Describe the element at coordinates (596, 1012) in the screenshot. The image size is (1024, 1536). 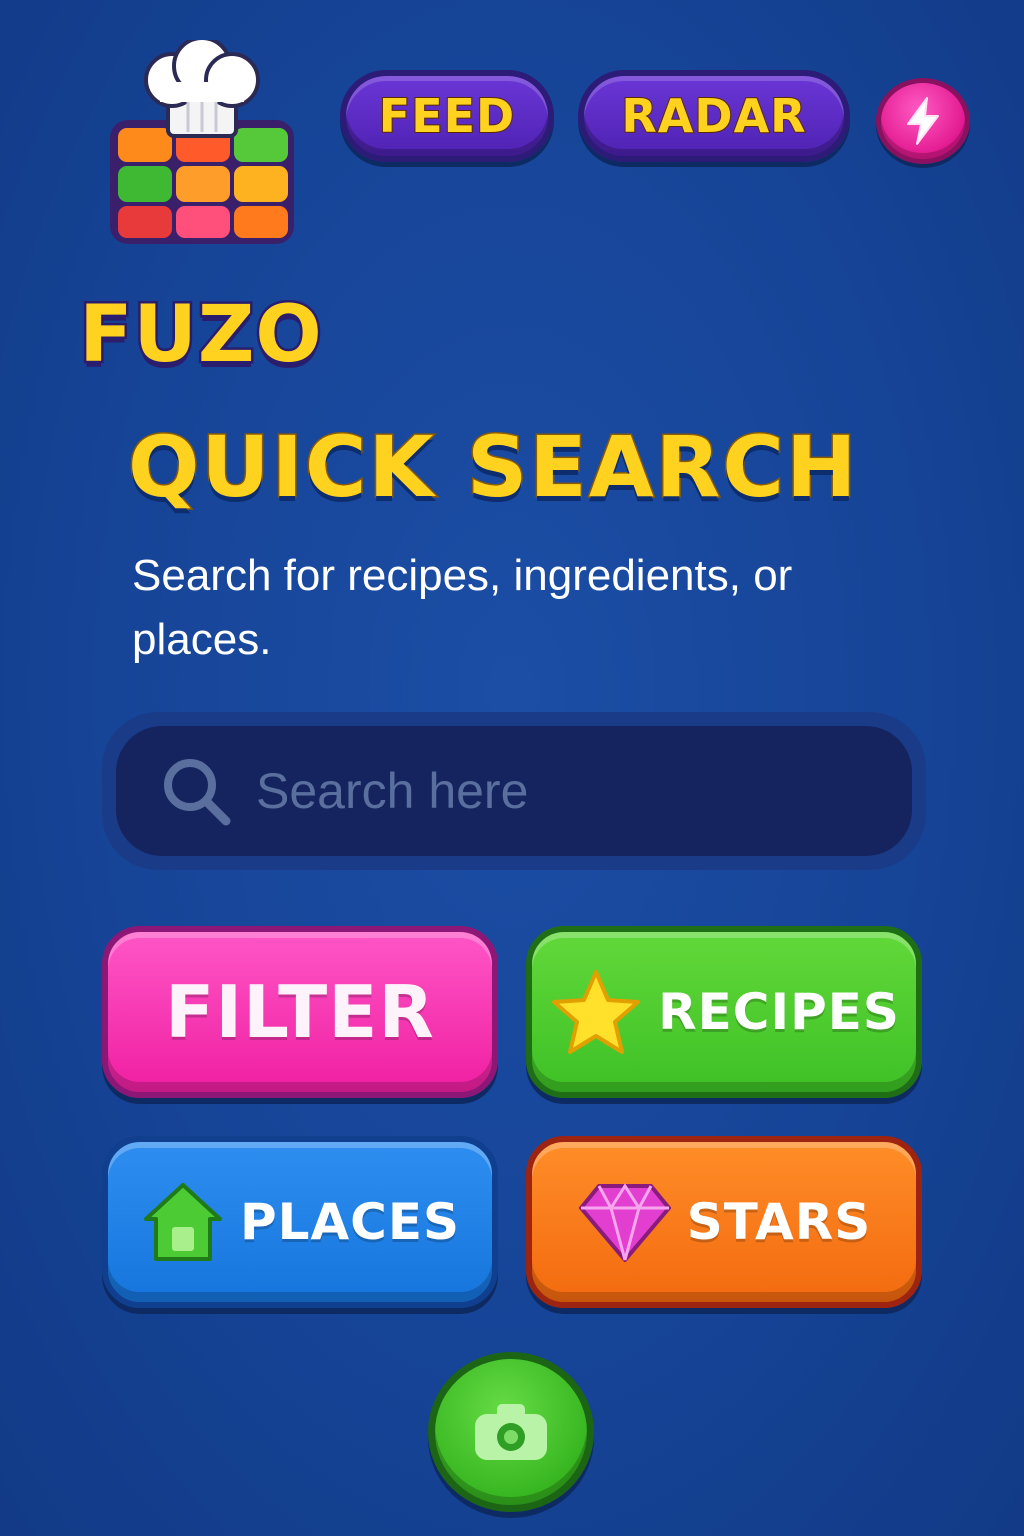
I see `star-icon` at that location.